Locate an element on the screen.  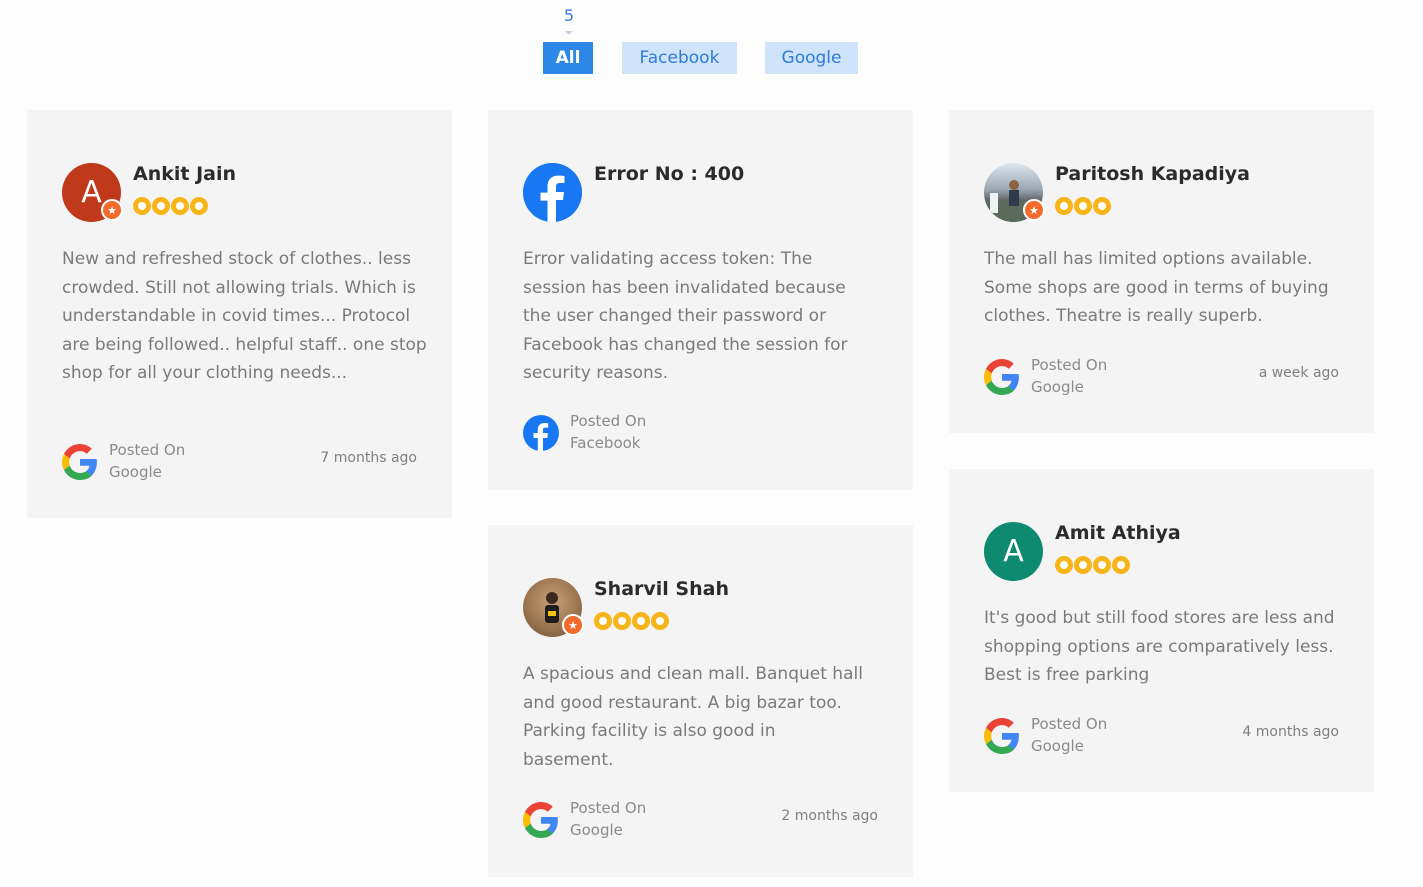
filter-google-button: Google is located at coordinates (811, 58).